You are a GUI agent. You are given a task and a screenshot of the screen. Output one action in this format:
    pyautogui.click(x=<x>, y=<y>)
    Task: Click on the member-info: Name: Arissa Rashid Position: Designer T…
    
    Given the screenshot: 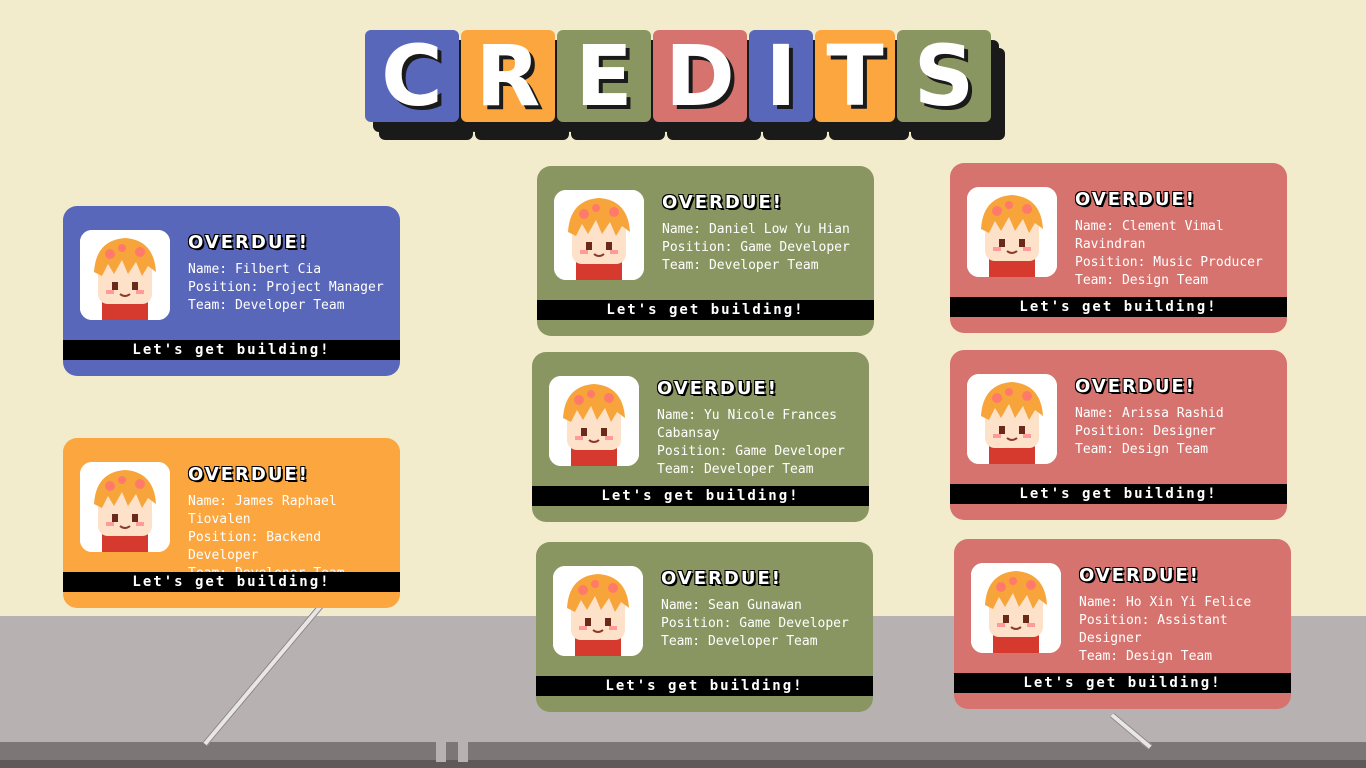 What is the action you would take?
    pyautogui.click(x=1177, y=432)
    